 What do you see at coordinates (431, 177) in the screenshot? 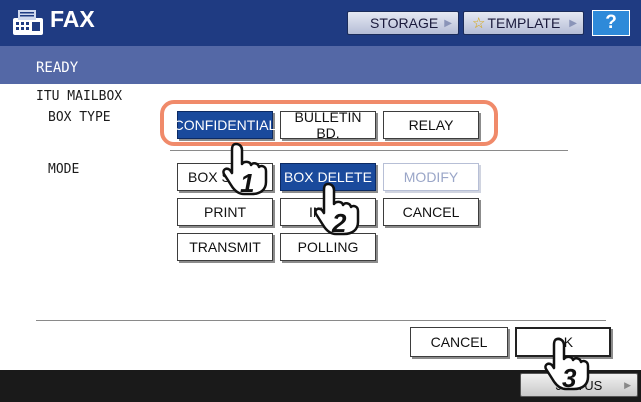
I see `modify-button: MODIFY` at bounding box center [431, 177].